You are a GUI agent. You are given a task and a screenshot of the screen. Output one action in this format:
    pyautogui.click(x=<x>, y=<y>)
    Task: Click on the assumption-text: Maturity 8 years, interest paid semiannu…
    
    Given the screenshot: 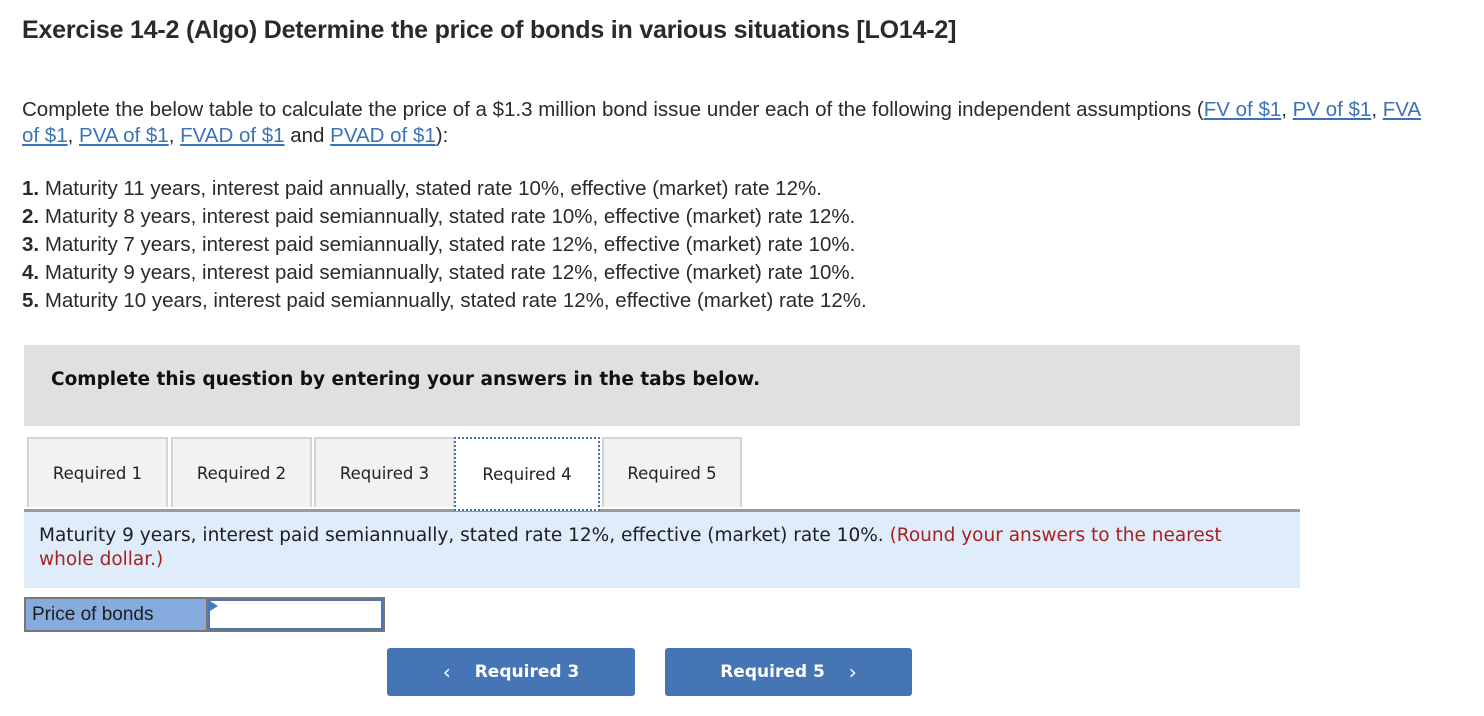 What is the action you would take?
    pyautogui.click(x=450, y=216)
    